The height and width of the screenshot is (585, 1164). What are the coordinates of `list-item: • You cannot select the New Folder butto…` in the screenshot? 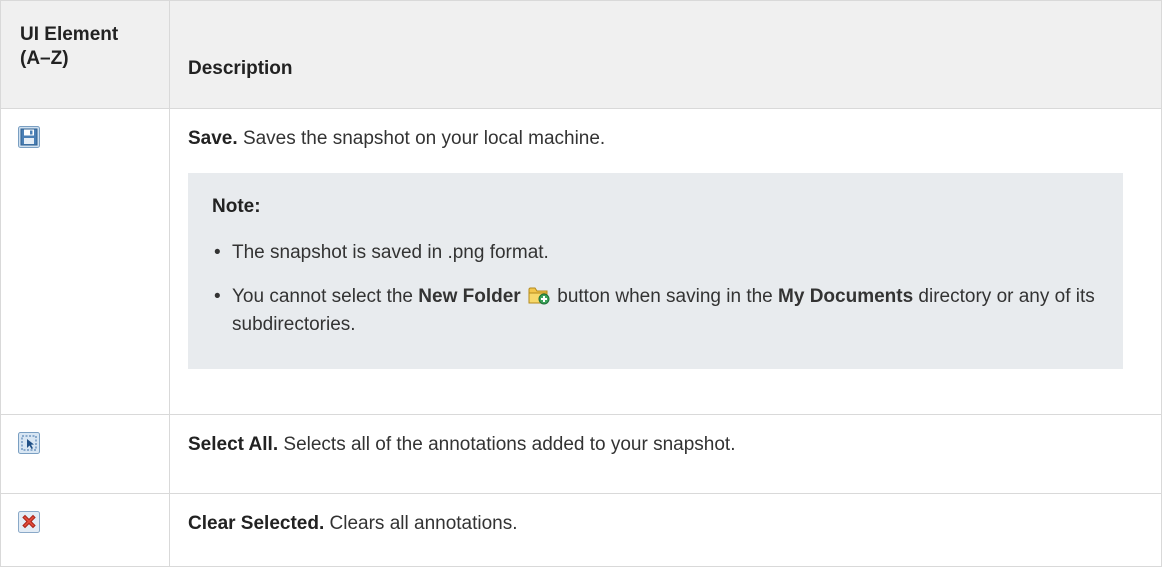 It's located at (658, 311).